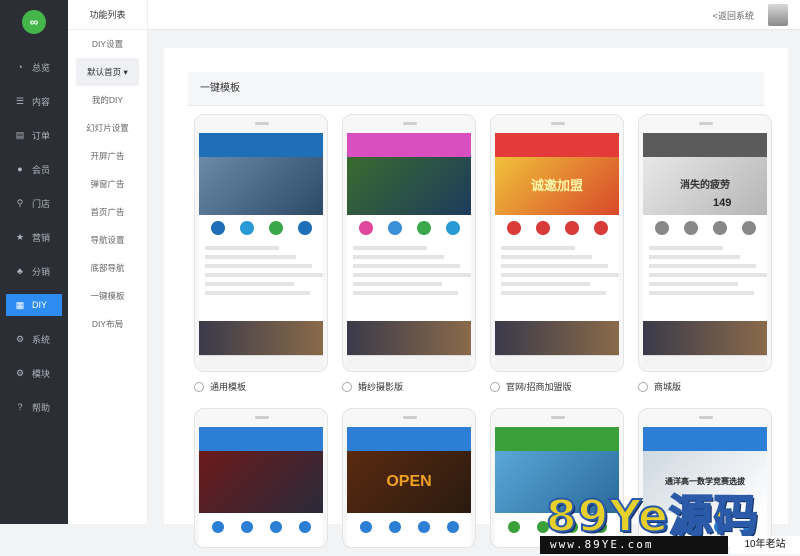  Describe the element at coordinates (34, 67) in the screenshot. I see `sidebar-item-0: ◔ 总览` at that location.